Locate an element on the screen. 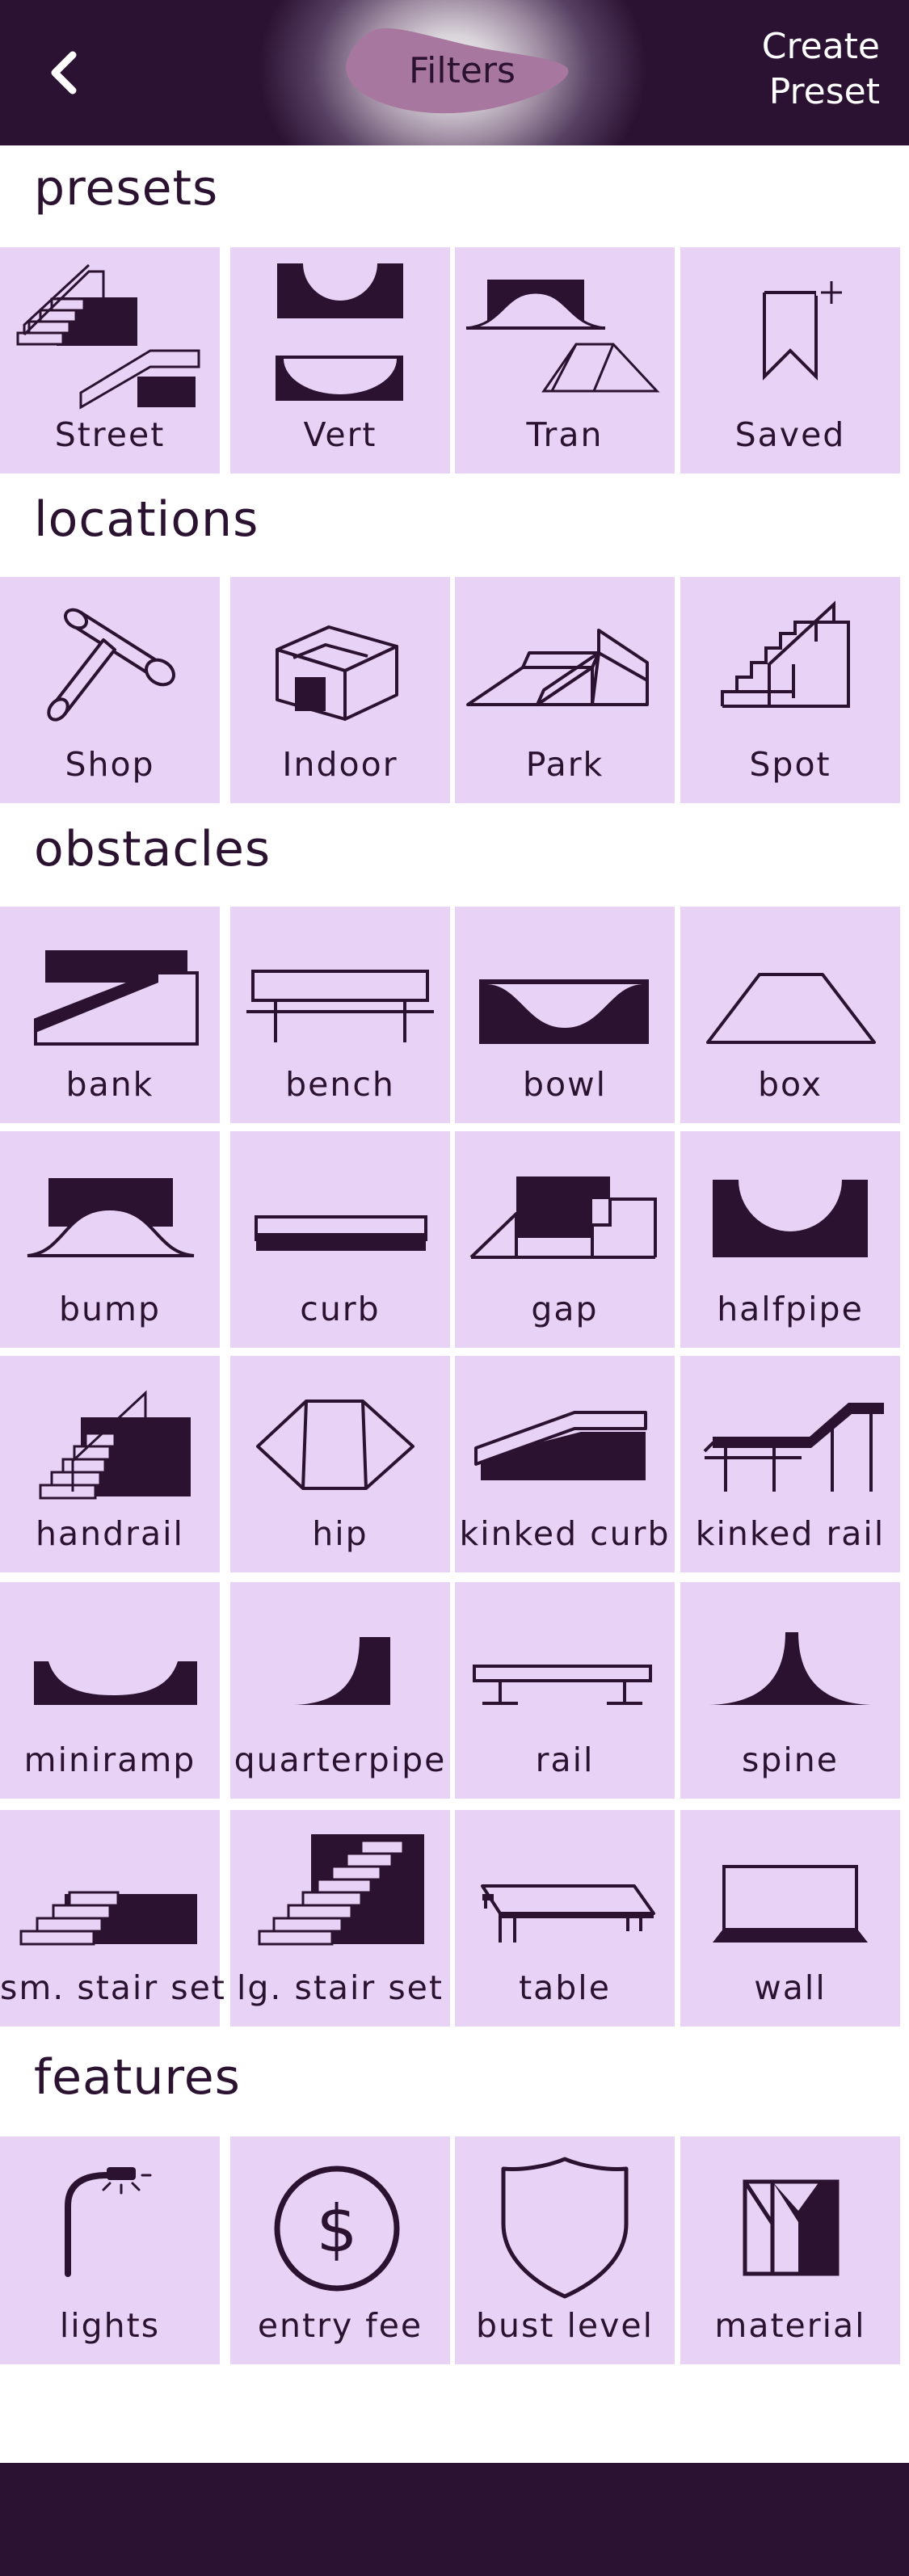  create-preset-label: Create Preset is located at coordinates (820, 69).